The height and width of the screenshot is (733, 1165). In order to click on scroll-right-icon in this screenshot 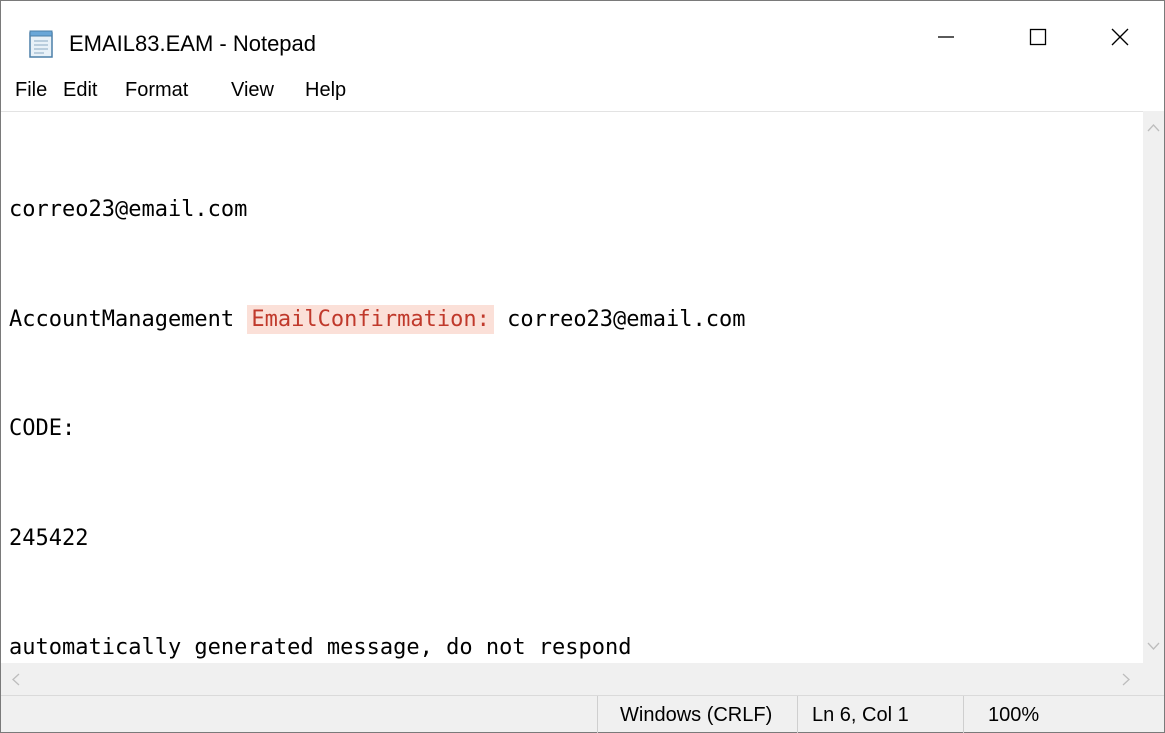, I will do `click(1126, 679)`.